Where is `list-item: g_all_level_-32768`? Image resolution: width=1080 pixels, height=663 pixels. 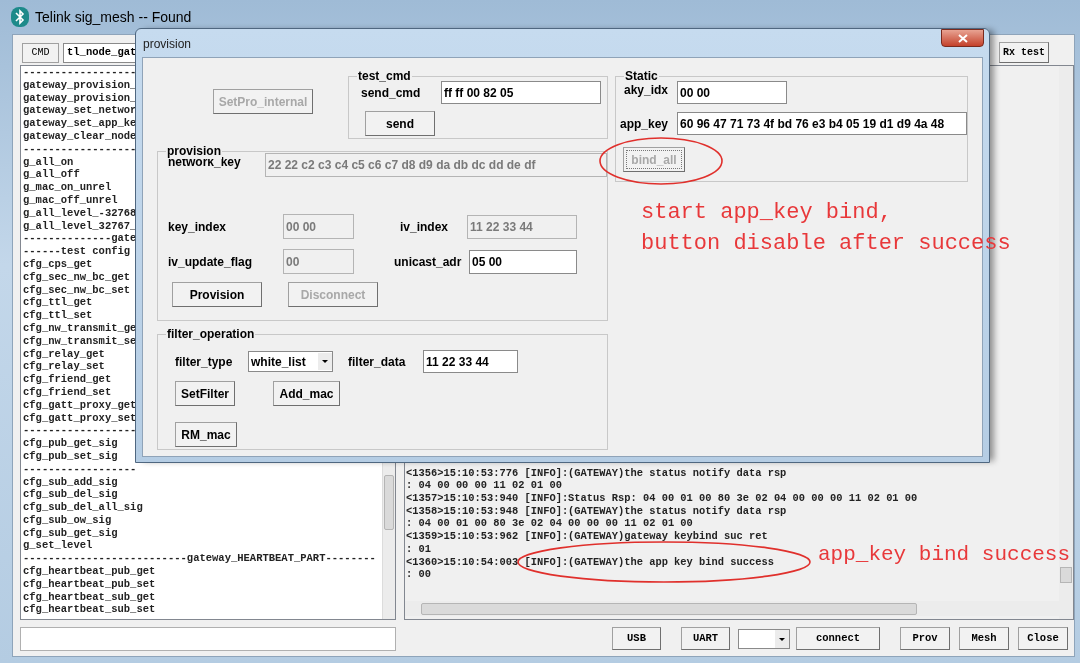
list-item: g_all_level_-32768 is located at coordinates (80, 213).